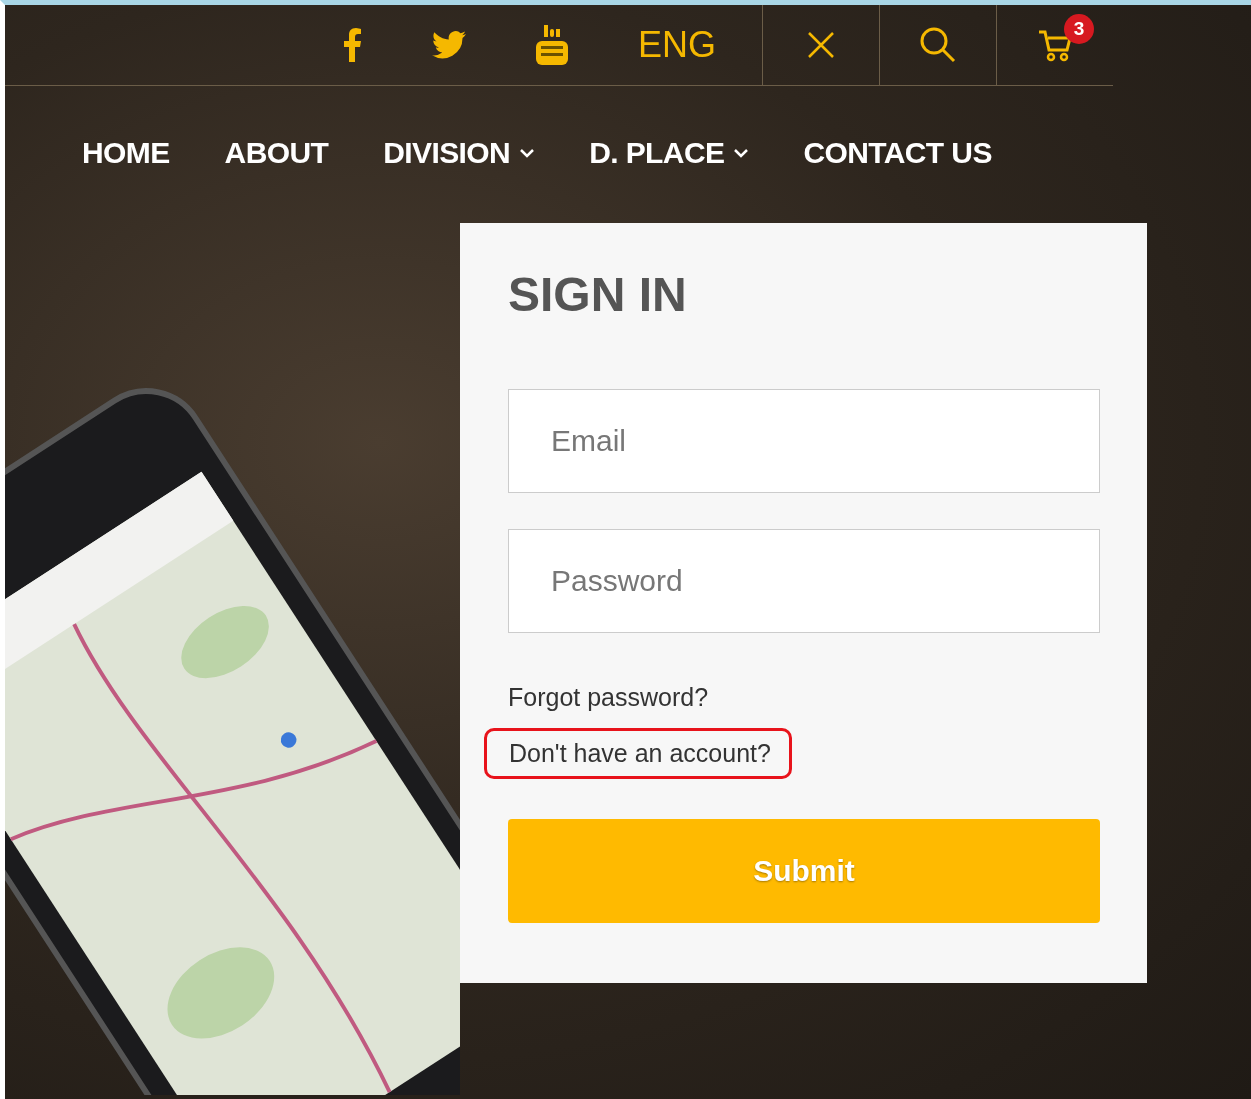 The width and height of the screenshot is (1251, 1099). Describe the element at coordinates (608, 697) in the screenshot. I see `forgot-password-link: Forgot password?` at that location.